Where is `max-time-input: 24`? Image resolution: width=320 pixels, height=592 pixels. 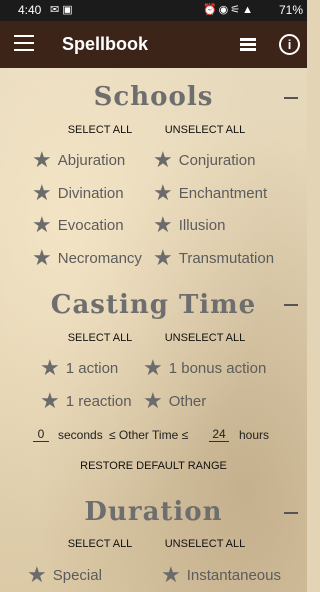
max-time-input: 24 is located at coordinates (219, 434).